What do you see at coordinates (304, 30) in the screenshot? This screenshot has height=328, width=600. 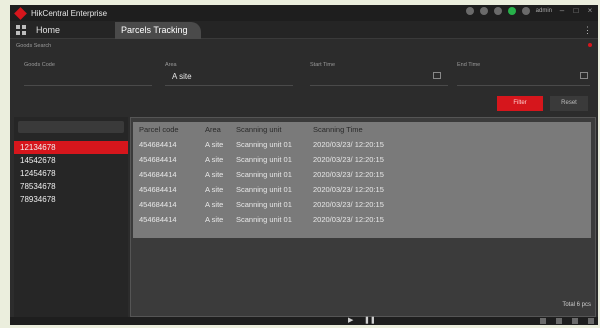 I see `tab-bar: Home Parcels Tracking ⋮` at bounding box center [304, 30].